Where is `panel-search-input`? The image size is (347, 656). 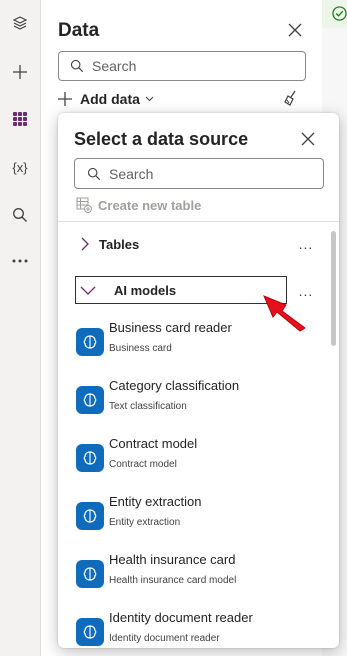
panel-search-input is located at coordinates (182, 66).